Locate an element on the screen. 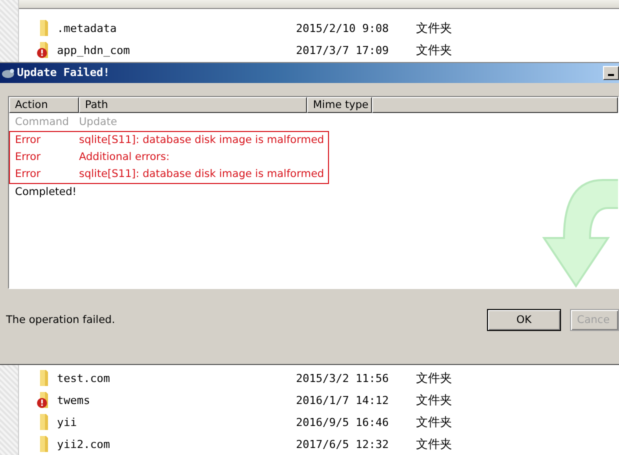 This screenshot has width=619, height=455. modified-date: 2015/2/10 9:08 is located at coordinates (343, 28).